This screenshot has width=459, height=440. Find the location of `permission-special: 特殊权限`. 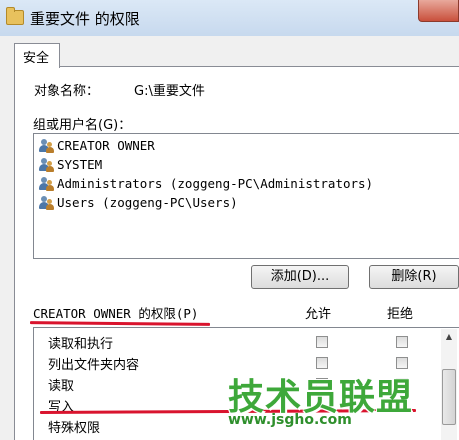

permission-special: 特殊权限 is located at coordinates (74, 428).